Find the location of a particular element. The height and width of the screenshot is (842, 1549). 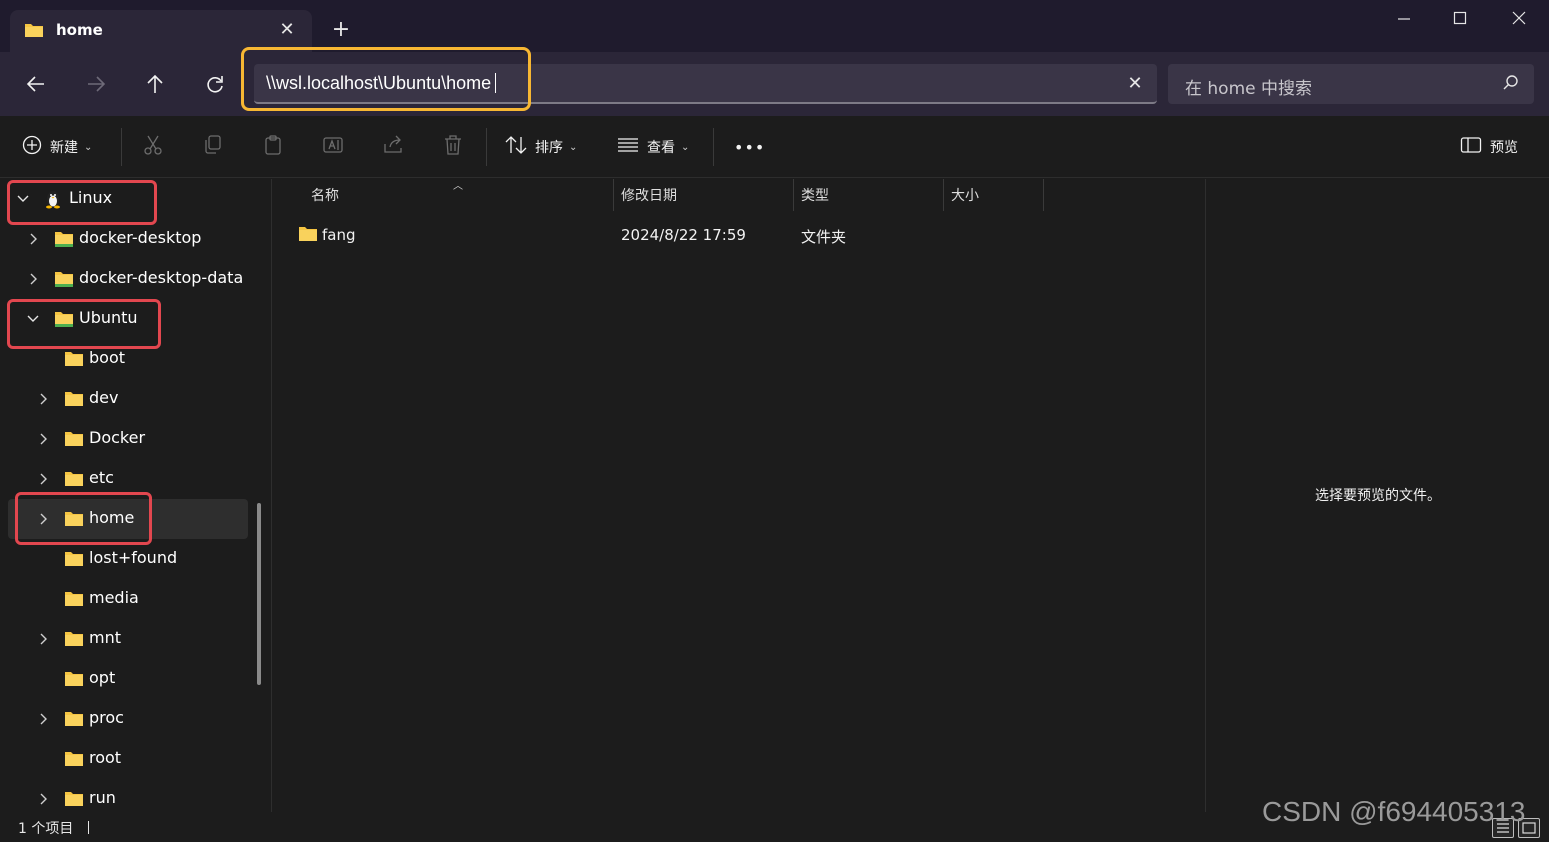

tree-item-run: run is located at coordinates (128, 795).